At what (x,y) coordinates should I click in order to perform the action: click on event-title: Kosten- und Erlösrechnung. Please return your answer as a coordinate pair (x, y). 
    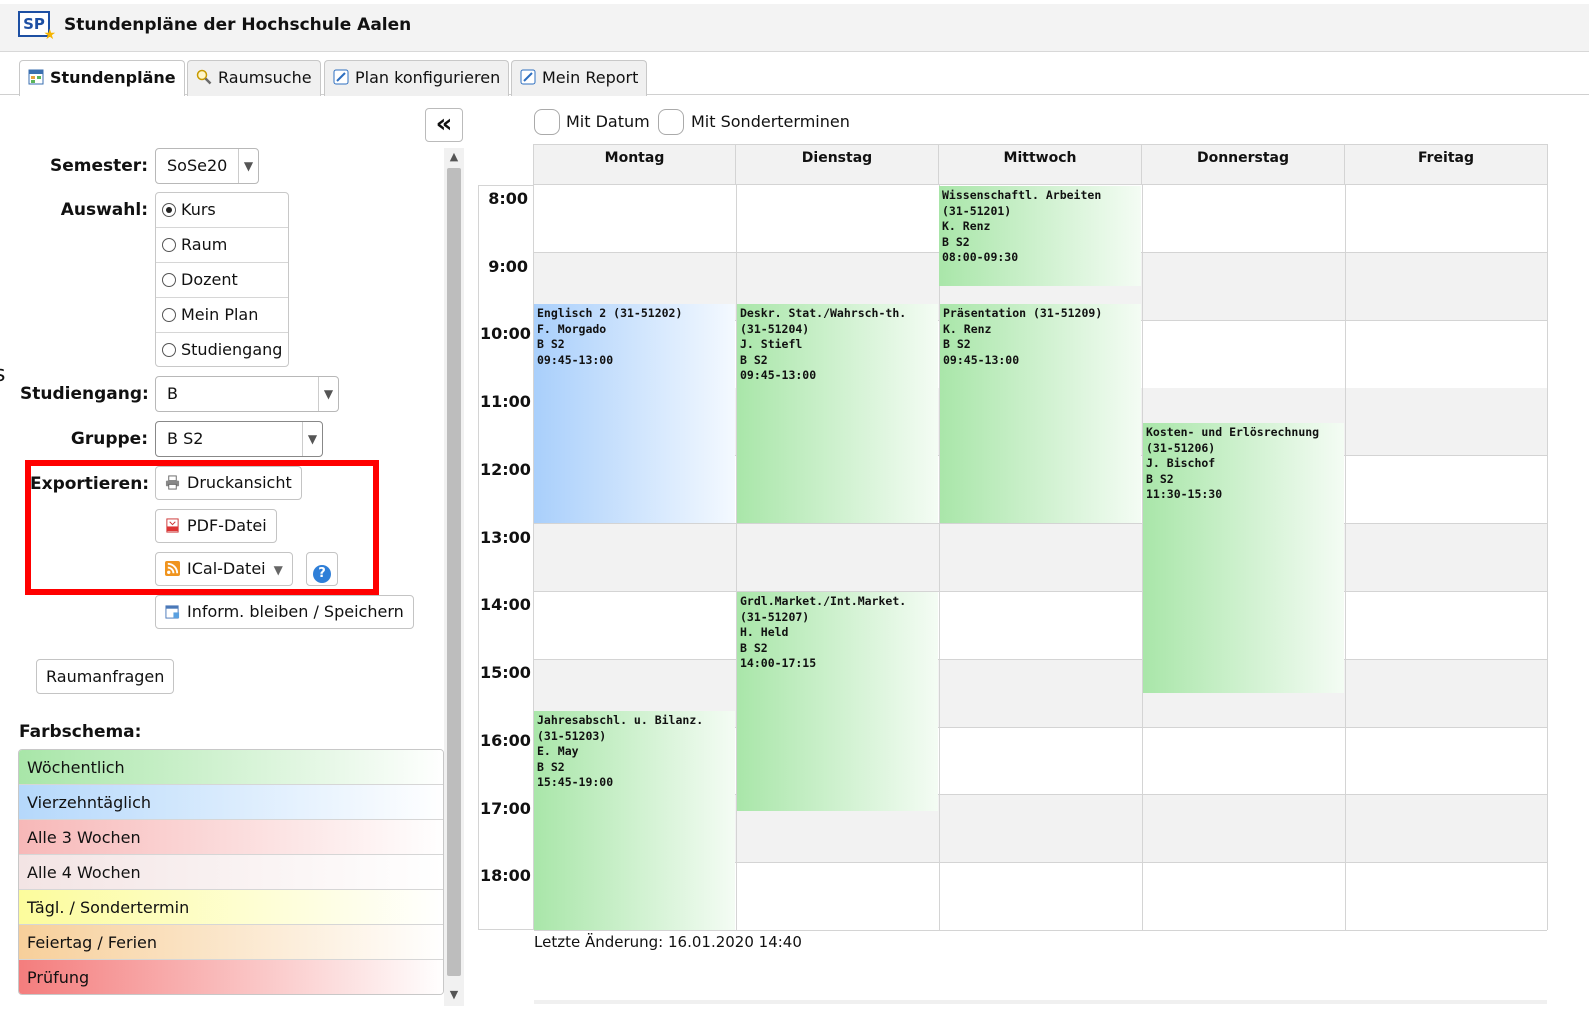
    Looking at the image, I should click on (1233, 432).